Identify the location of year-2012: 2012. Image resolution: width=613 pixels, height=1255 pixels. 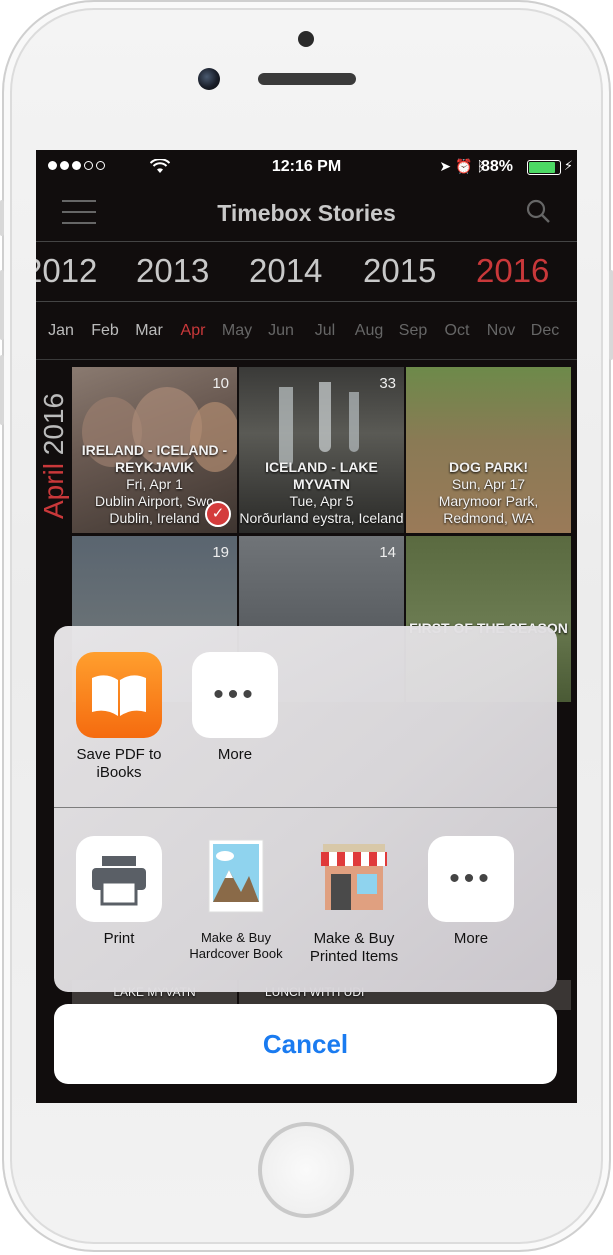
(66, 271).